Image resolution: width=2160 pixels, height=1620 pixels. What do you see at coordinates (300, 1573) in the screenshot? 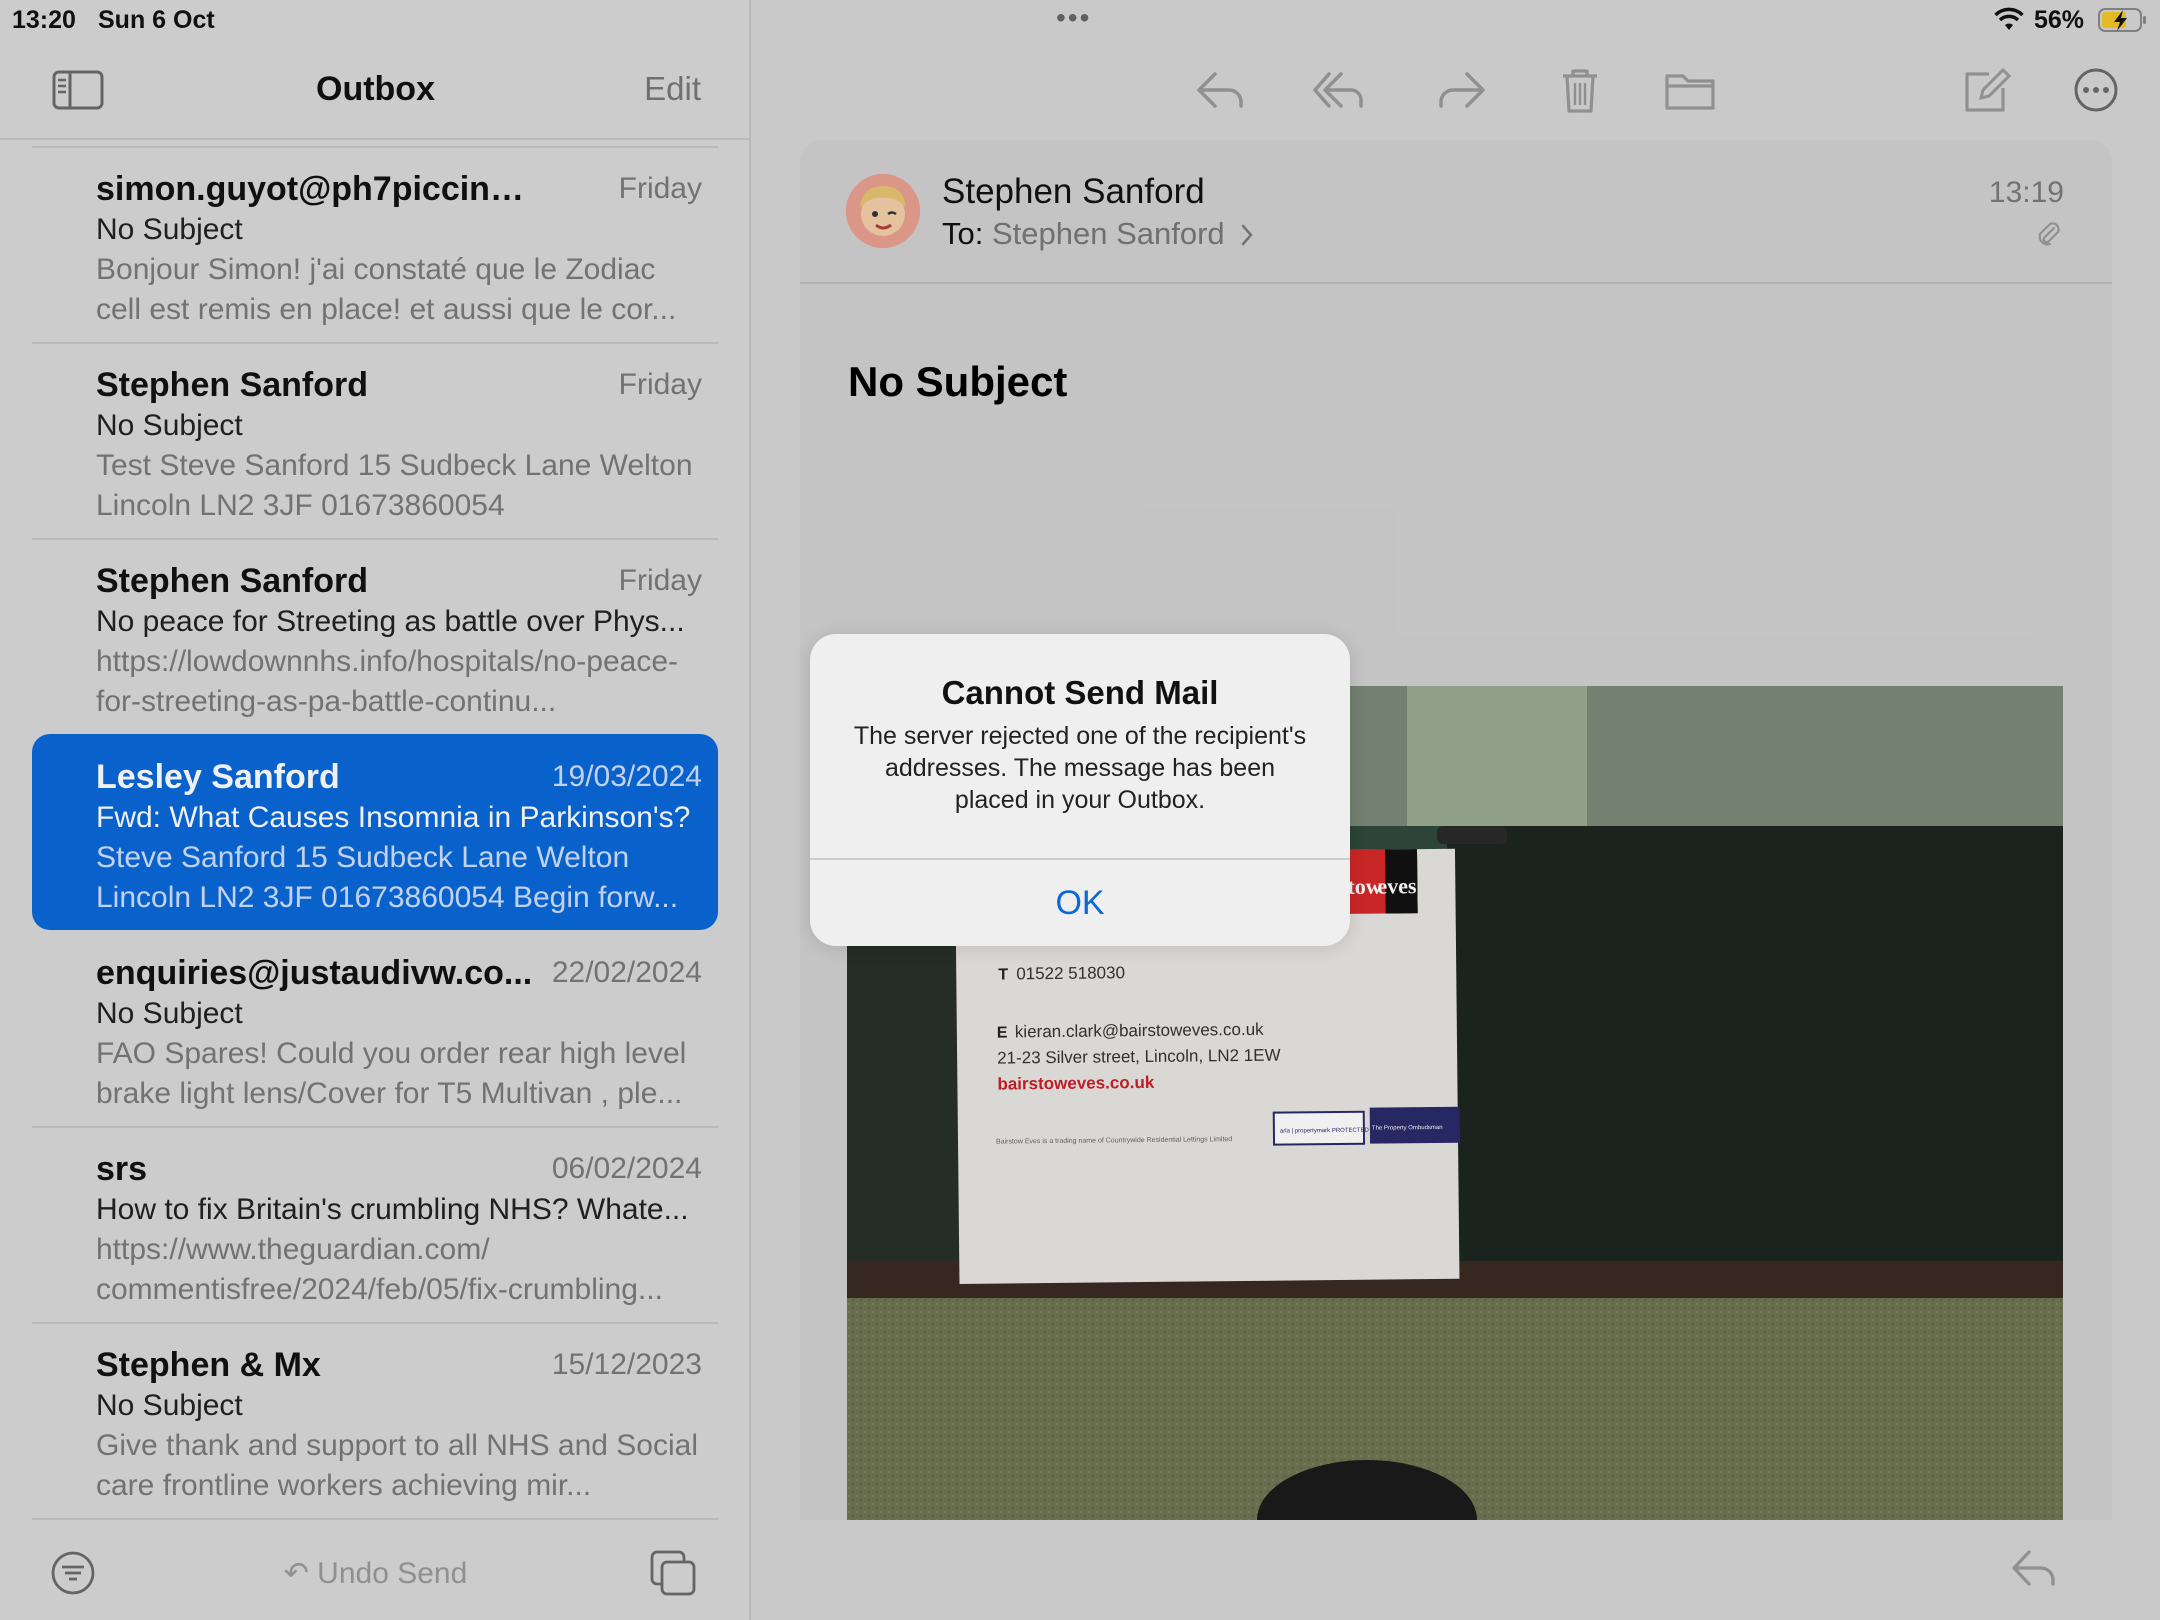
I see `undo-arrow-icon: ↶` at bounding box center [300, 1573].